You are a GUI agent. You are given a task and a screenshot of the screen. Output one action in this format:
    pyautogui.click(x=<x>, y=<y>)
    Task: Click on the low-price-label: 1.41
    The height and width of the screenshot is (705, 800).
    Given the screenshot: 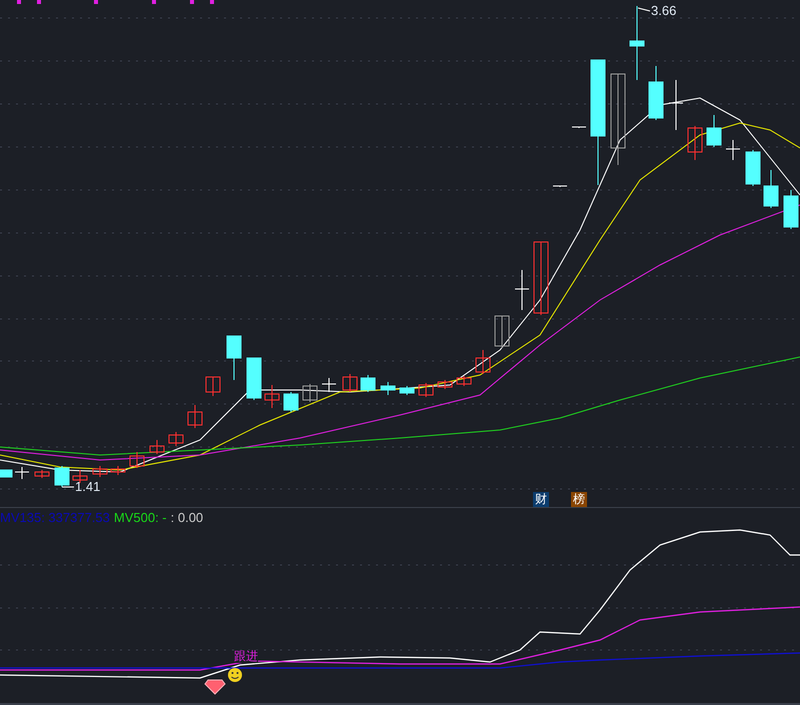 What is the action you would take?
    pyautogui.click(x=87, y=486)
    